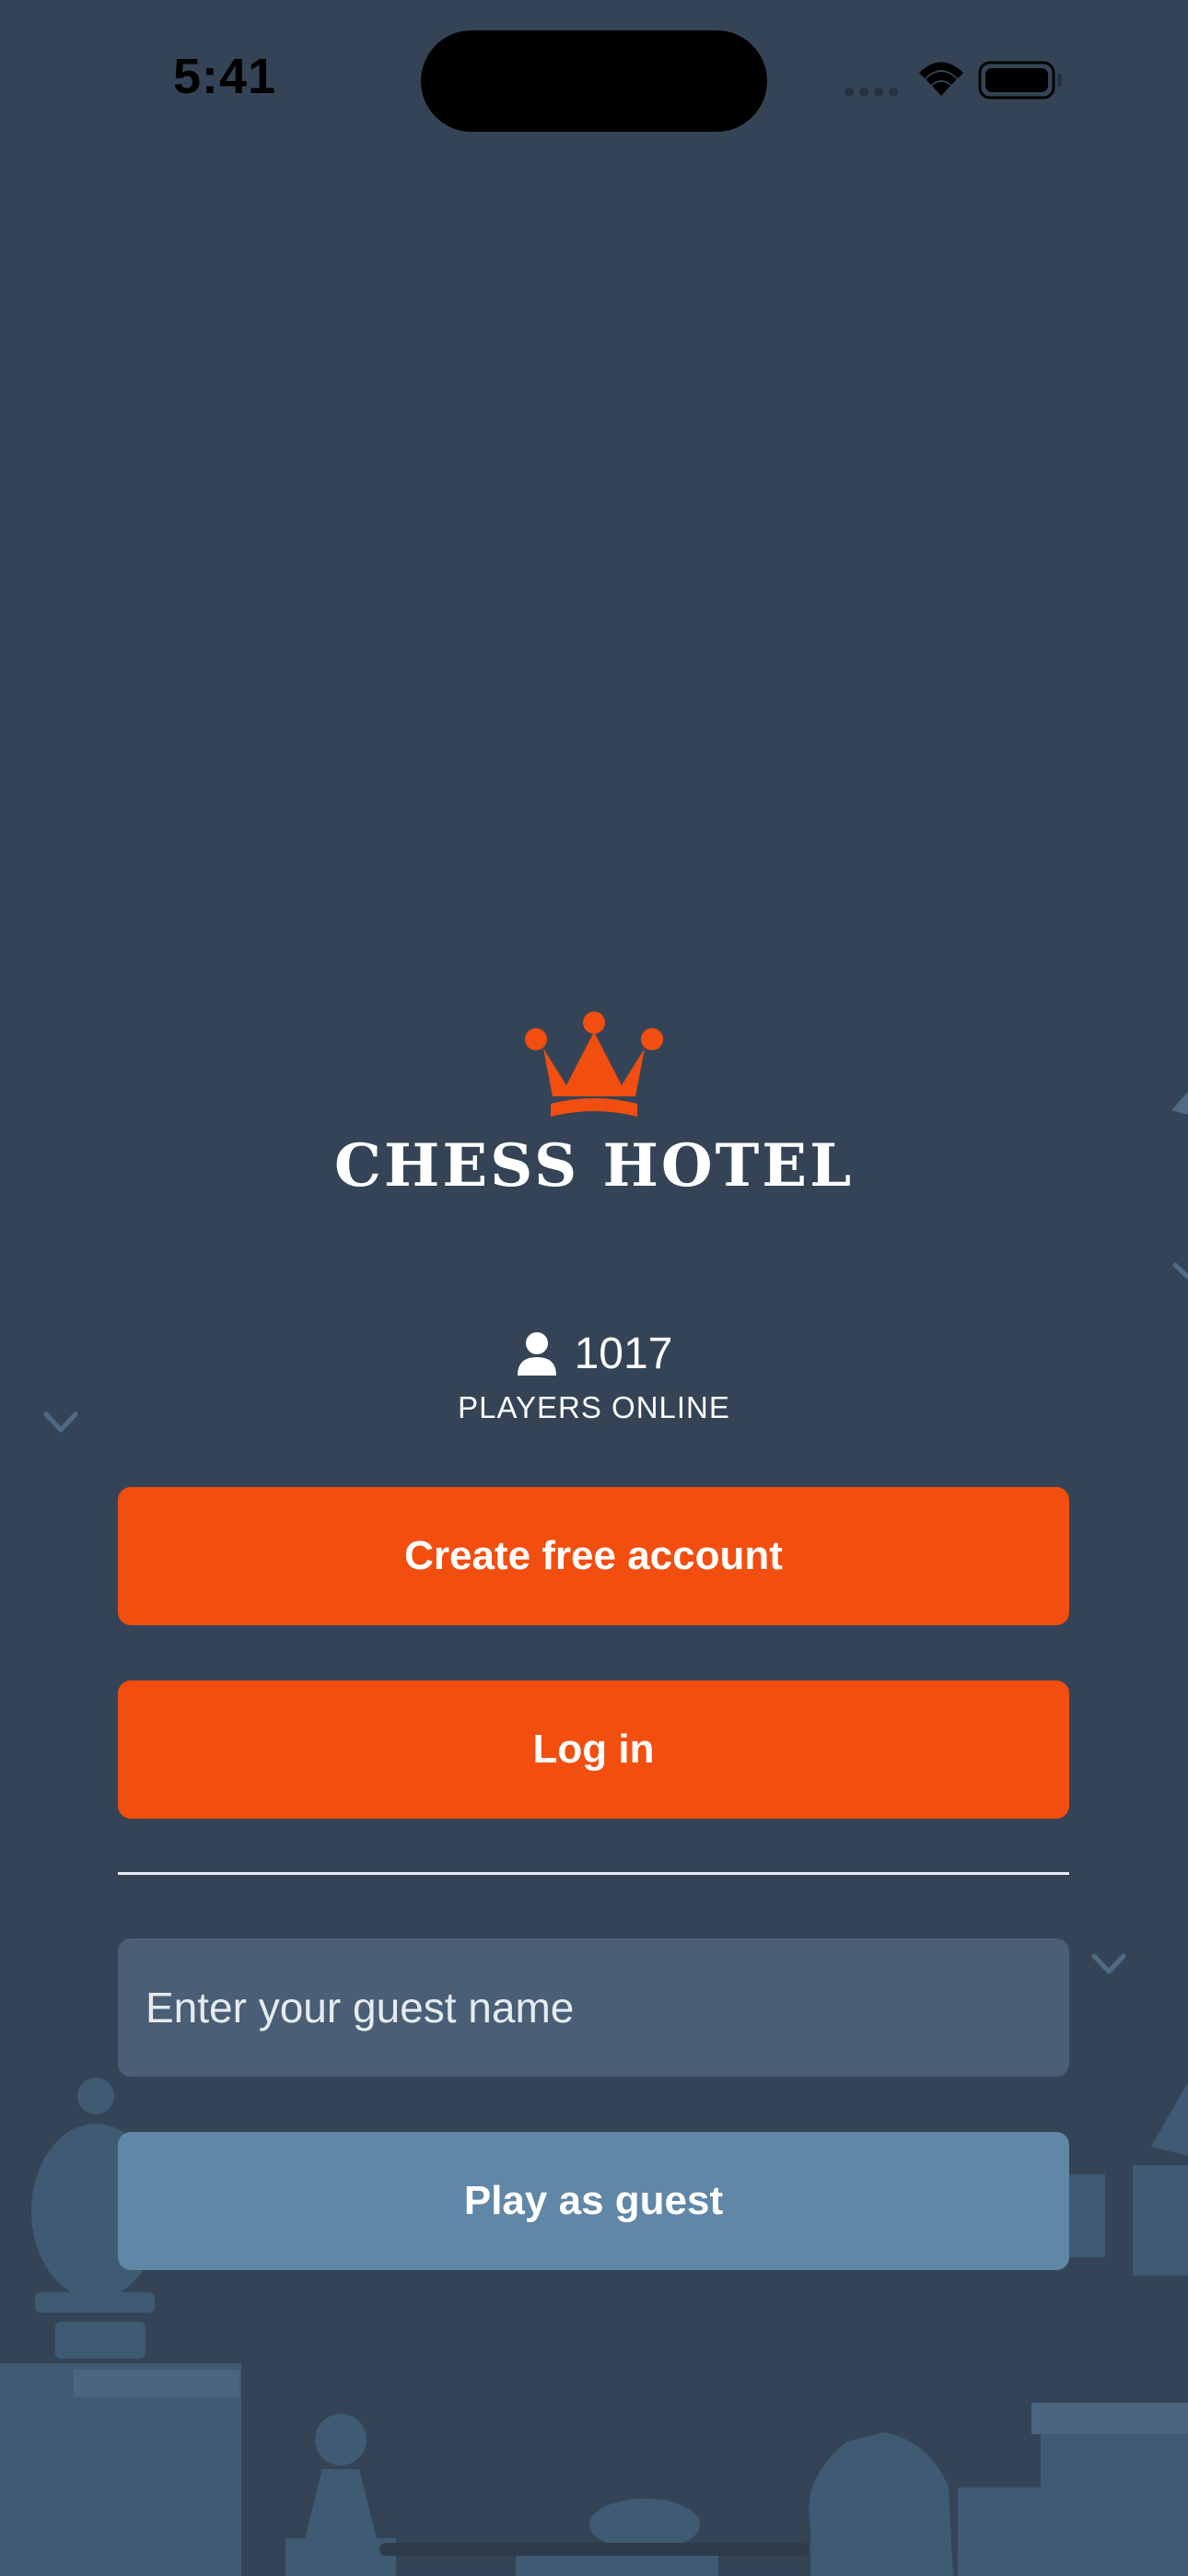 The height and width of the screenshot is (2576, 1188). I want to click on divider, so click(593, 1873).